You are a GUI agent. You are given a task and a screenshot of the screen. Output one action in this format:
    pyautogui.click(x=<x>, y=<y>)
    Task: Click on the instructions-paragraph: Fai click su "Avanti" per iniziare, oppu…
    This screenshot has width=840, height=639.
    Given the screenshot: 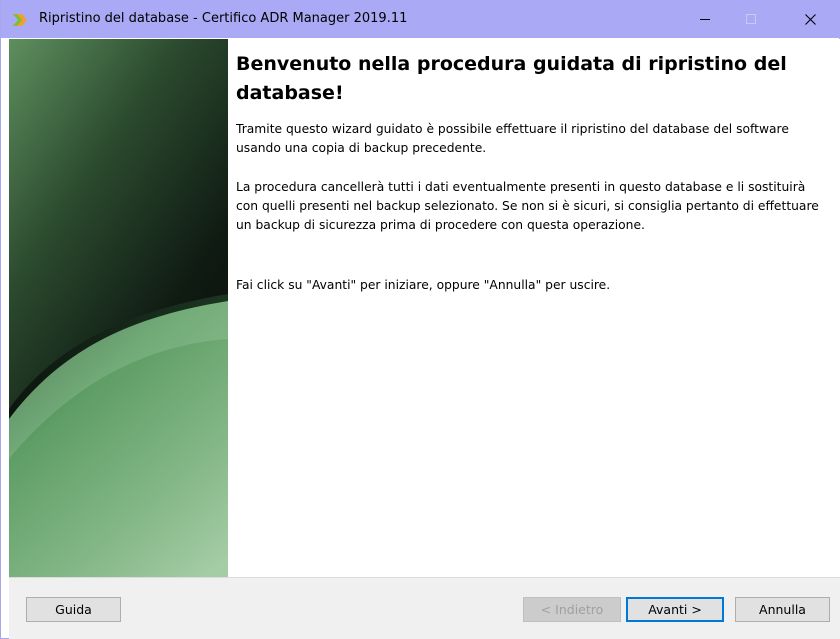 What is the action you would take?
    pyautogui.click(x=423, y=285)
    